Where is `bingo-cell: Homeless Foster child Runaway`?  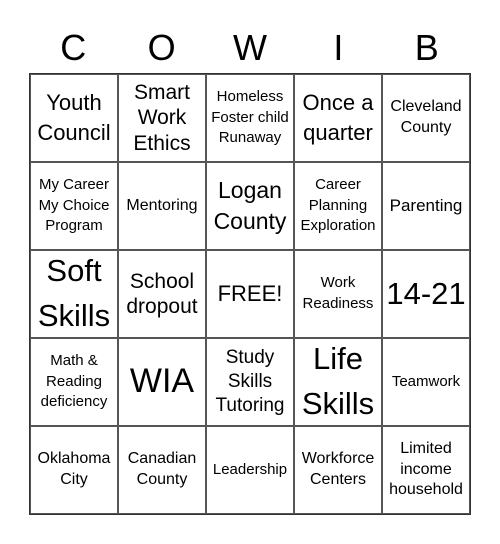 bingo-cell: Homeless Foster child Runaway is located at coordinates (250, 118).